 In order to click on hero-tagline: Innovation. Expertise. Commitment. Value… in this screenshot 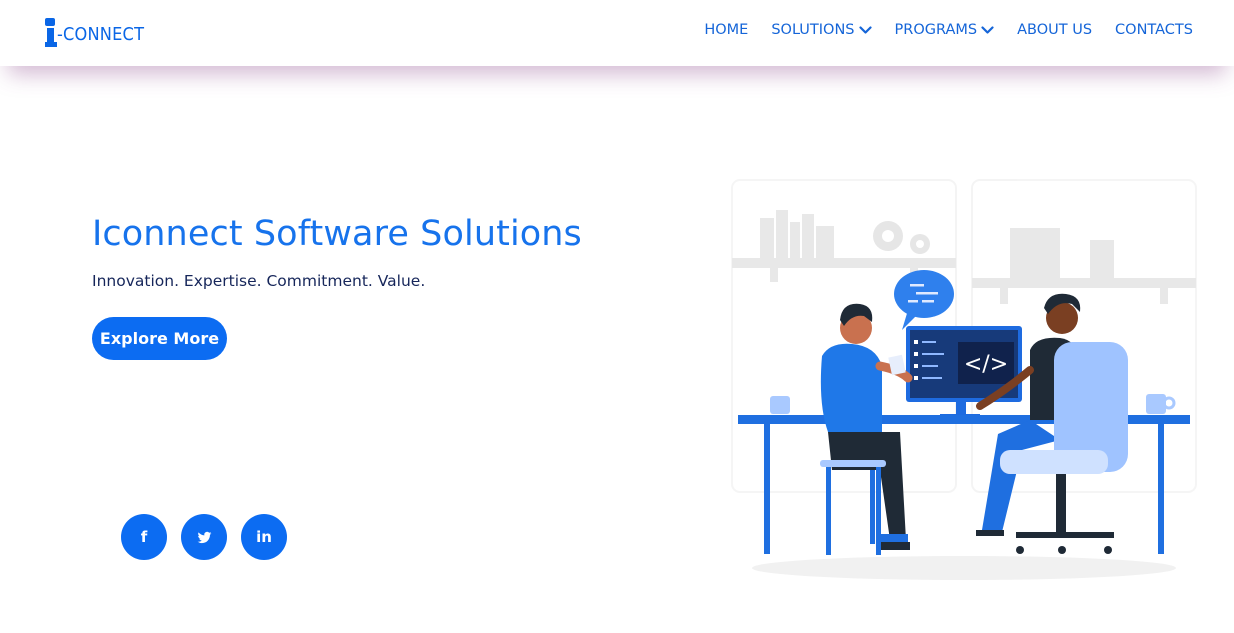, I will do `click(259, 281)`.